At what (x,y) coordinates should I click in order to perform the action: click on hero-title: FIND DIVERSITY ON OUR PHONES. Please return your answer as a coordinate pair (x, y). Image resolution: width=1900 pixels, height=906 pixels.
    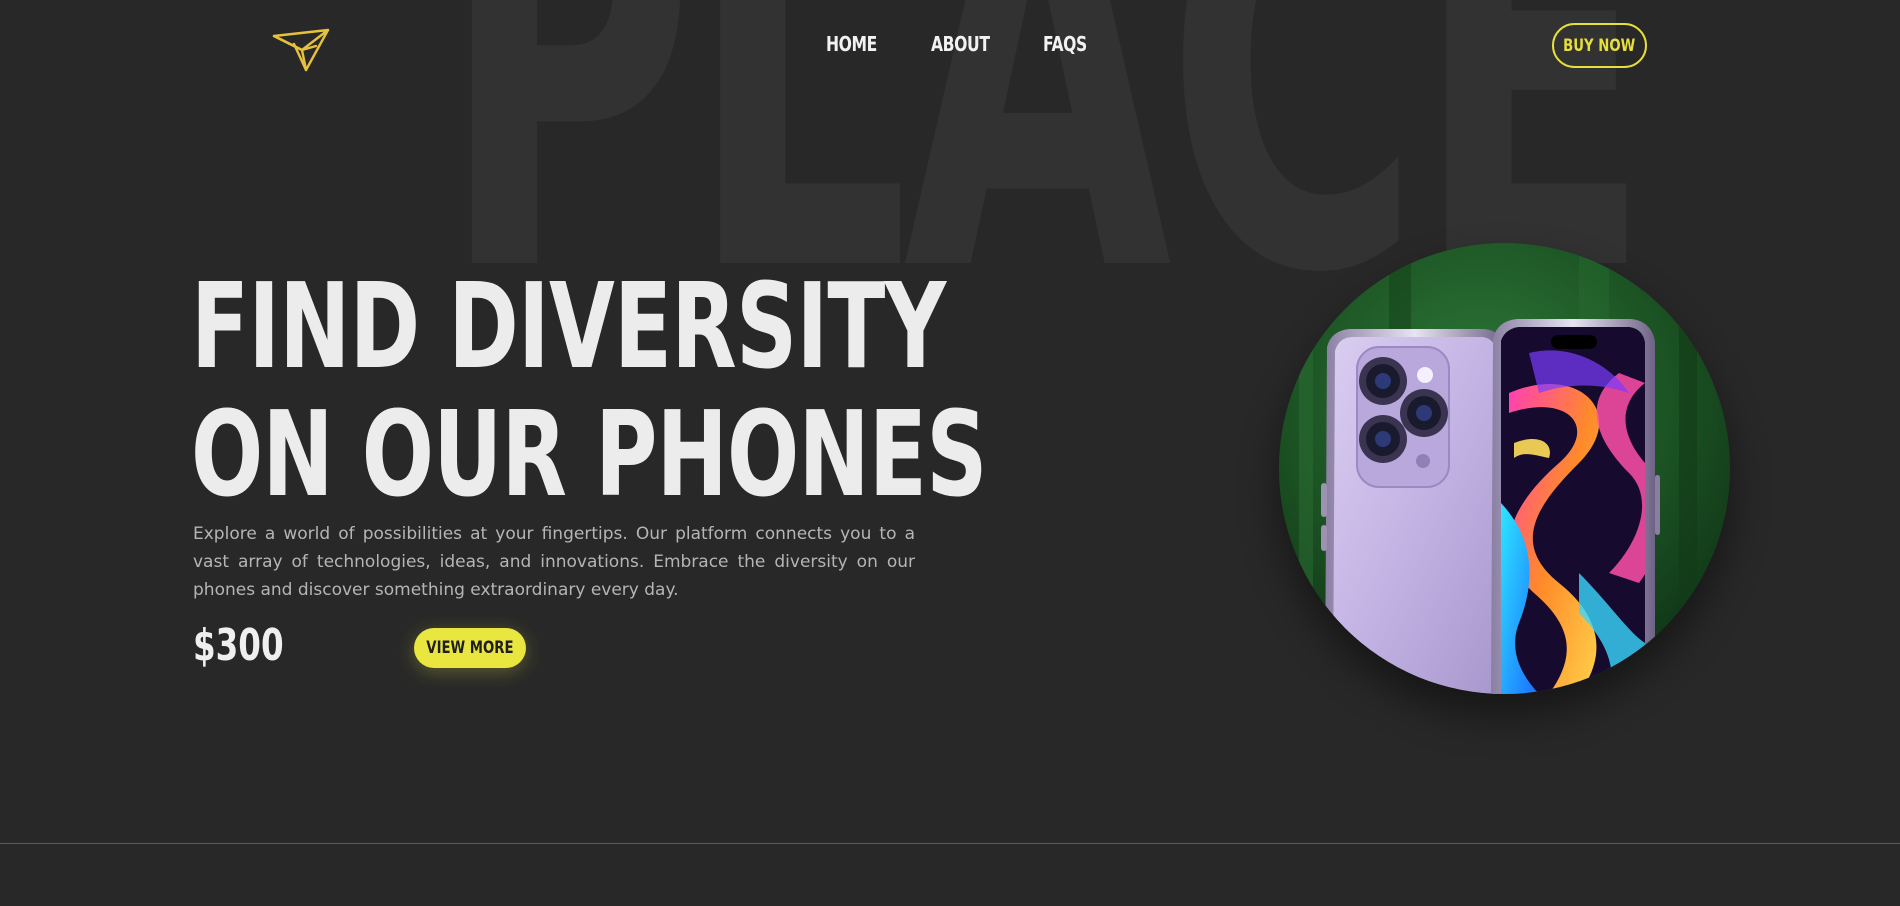
    Looking at the image, I should click on (589, 390).